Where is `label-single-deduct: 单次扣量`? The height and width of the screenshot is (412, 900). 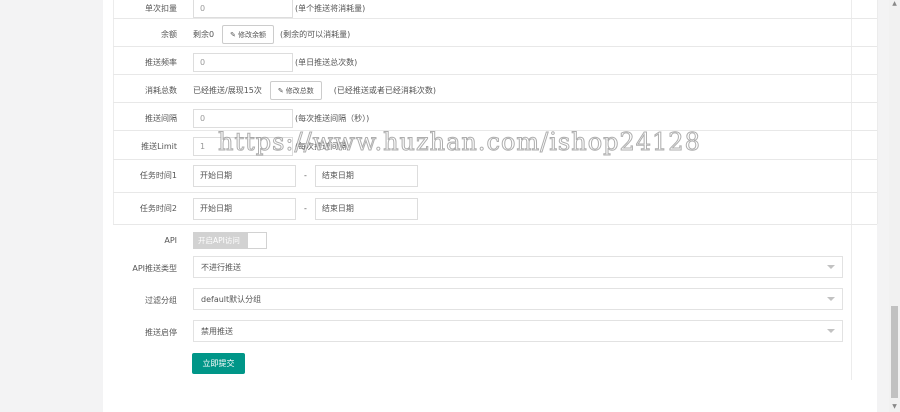 label-single-deduct: 单次扣量 is located at coordinates (161, 8).